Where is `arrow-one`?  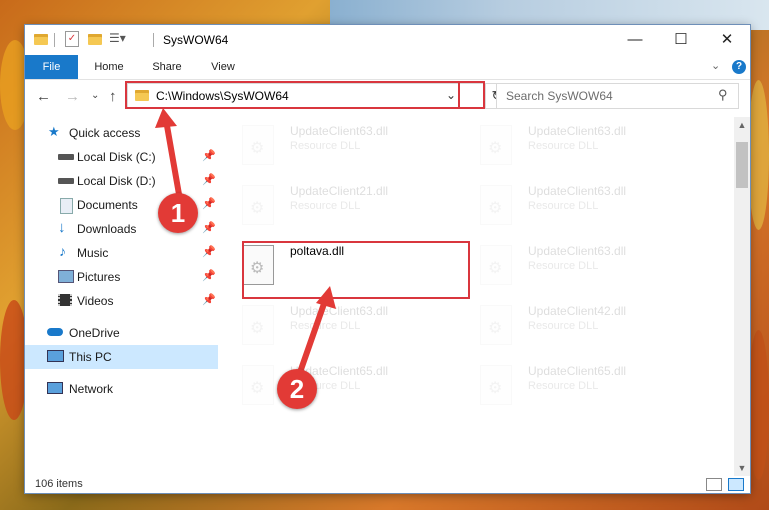
arrow-one is located at coordinates (173, 160).